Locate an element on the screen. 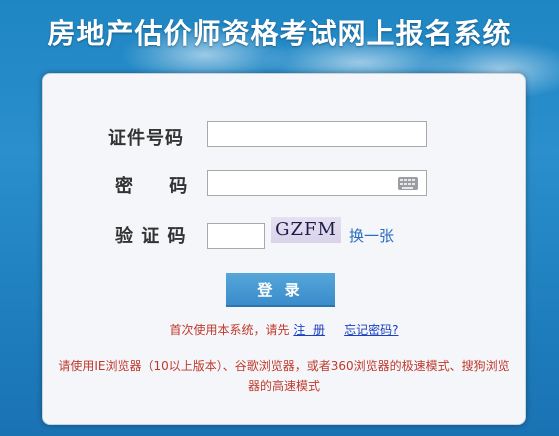  refresh-captcha-link: 换一张 is located at coordinates (371, 235).